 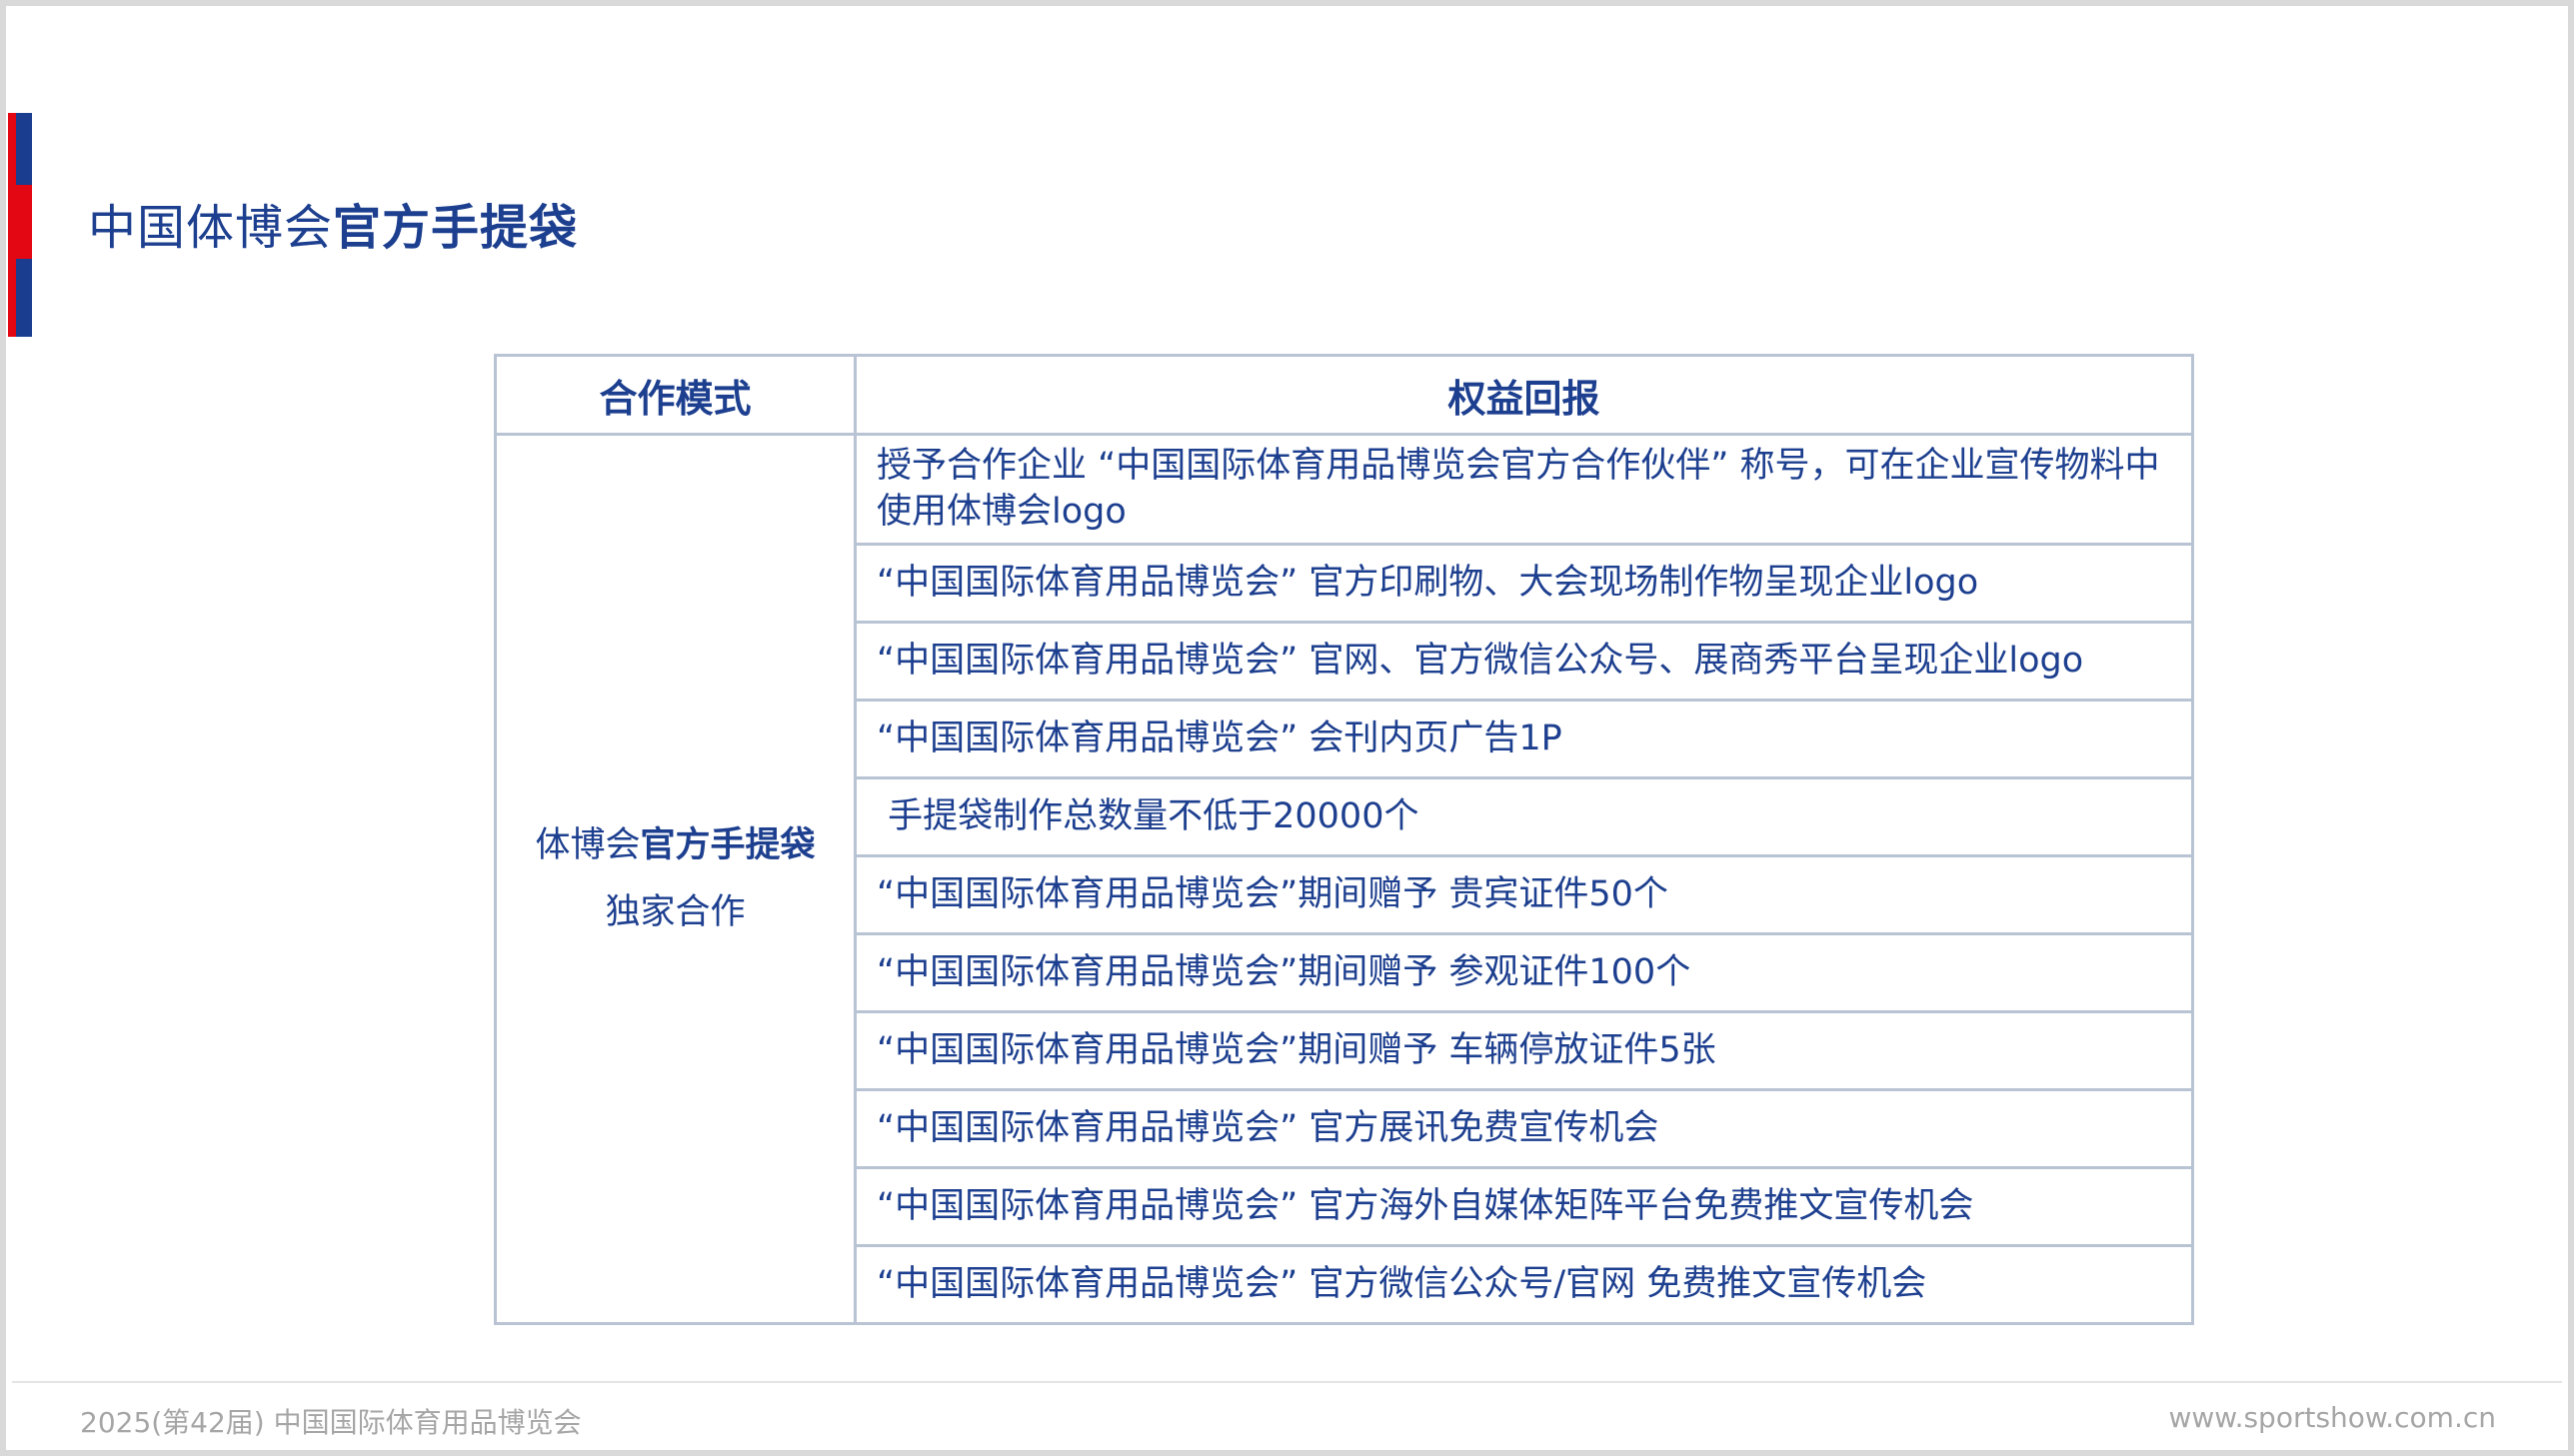 I want to click on benefit-cell: “中国国际体育用品博览会” 官方展讯免费宣传机会, so click(x=1524, y=1129).